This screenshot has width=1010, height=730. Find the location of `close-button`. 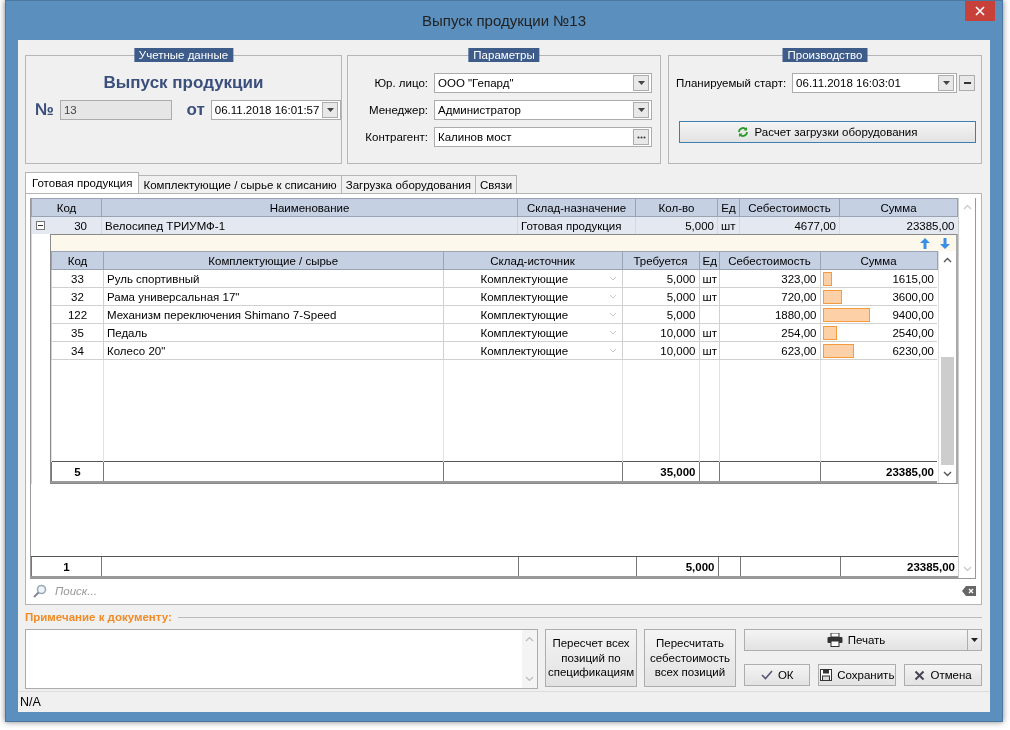

close-button is located at coordinates (980, 11).